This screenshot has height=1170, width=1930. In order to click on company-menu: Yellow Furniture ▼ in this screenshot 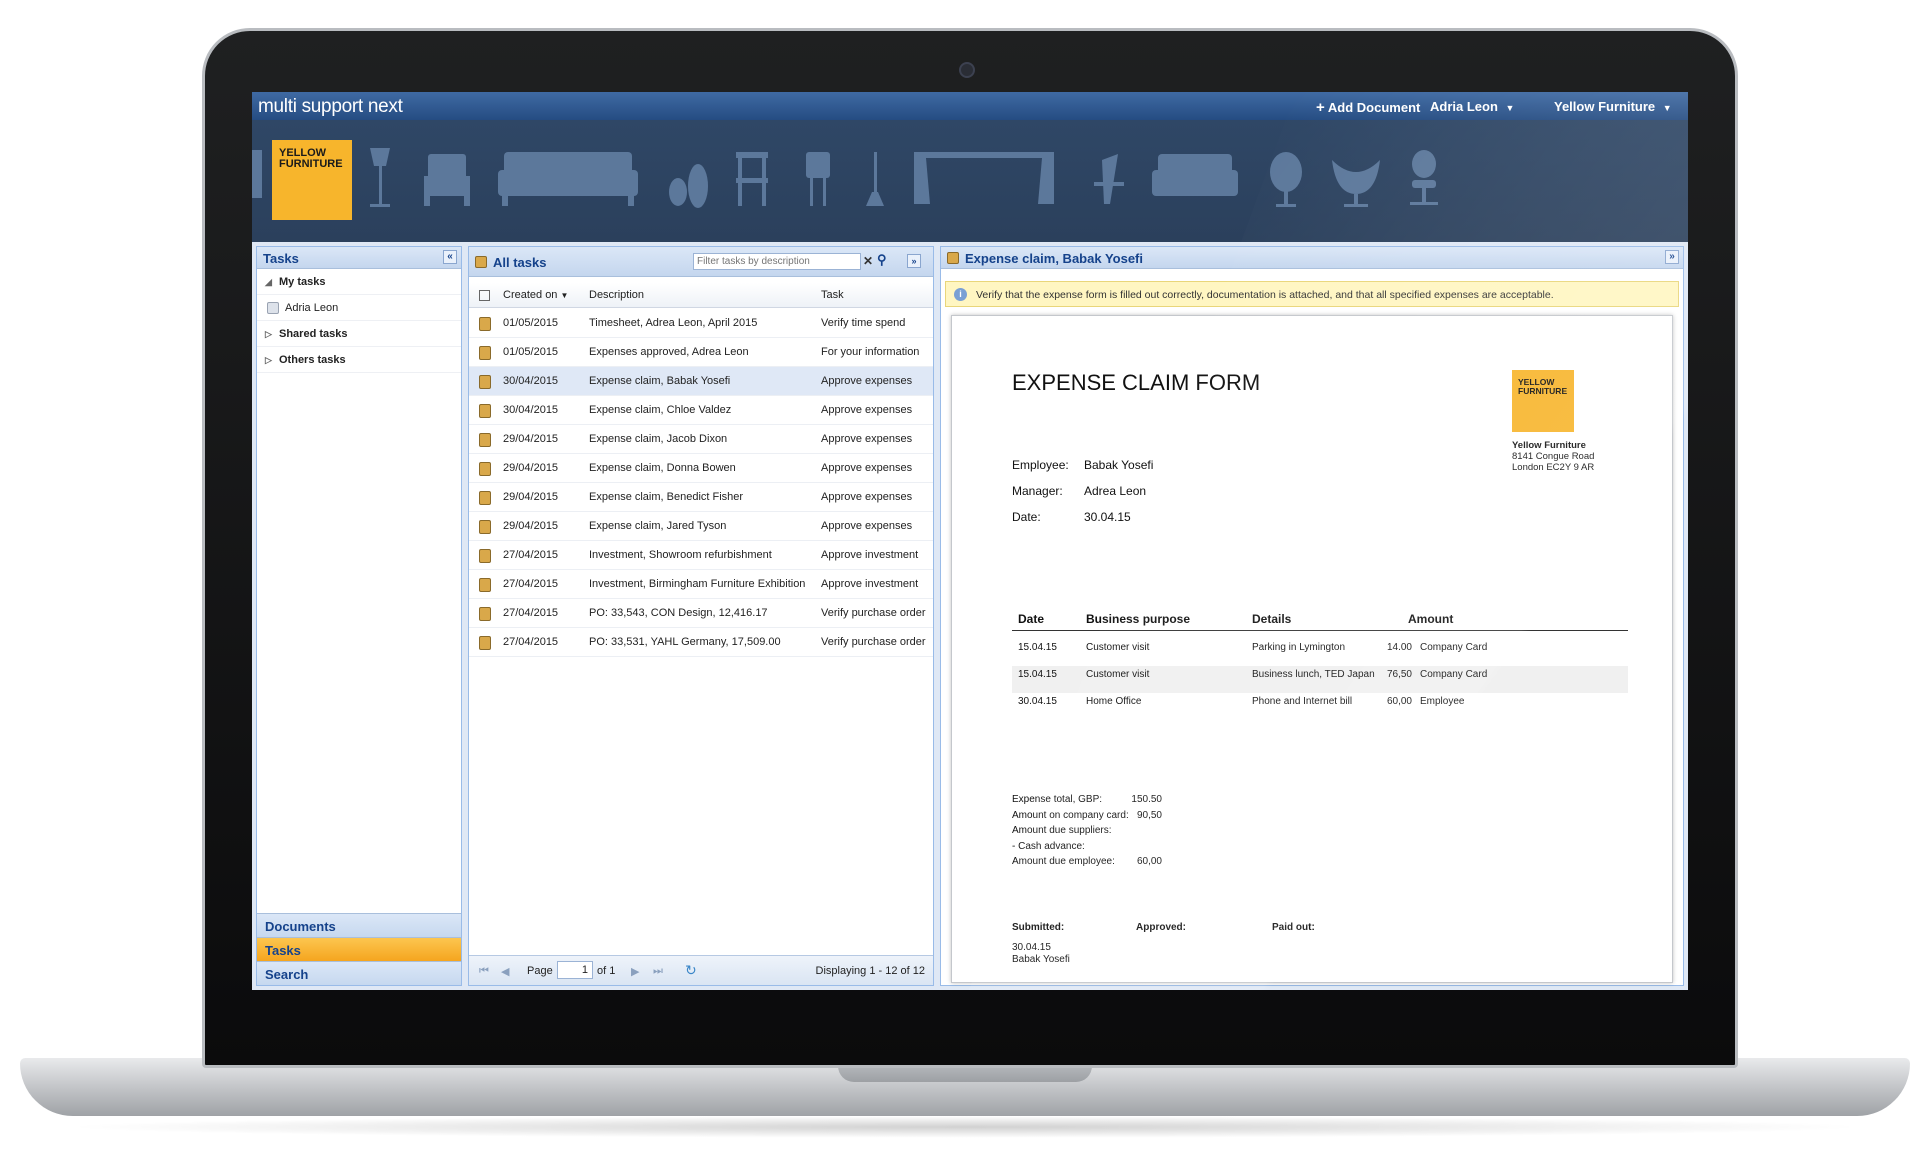, I will do `click(1613, 106)`.